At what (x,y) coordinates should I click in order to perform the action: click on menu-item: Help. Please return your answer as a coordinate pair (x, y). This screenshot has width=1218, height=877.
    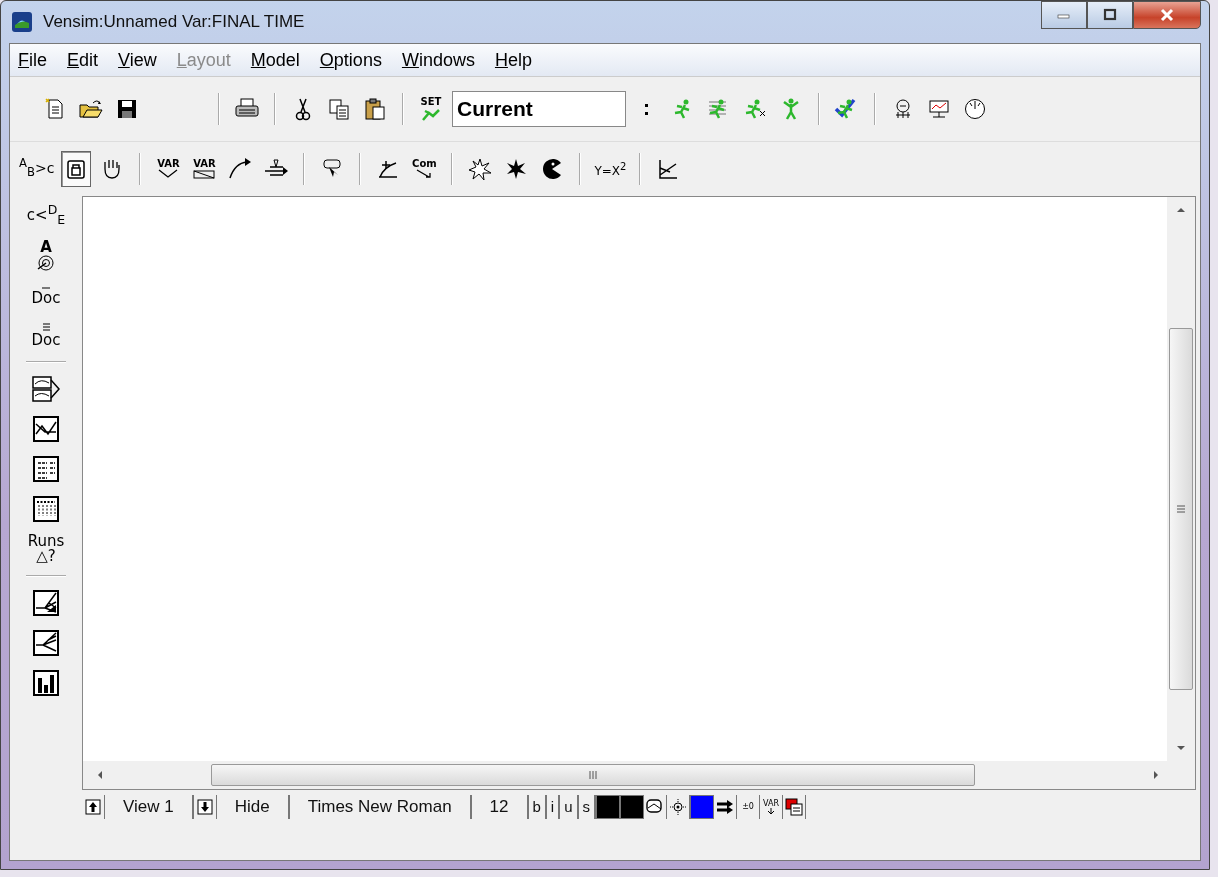
    Looking at the image, I should click on (513, 60).